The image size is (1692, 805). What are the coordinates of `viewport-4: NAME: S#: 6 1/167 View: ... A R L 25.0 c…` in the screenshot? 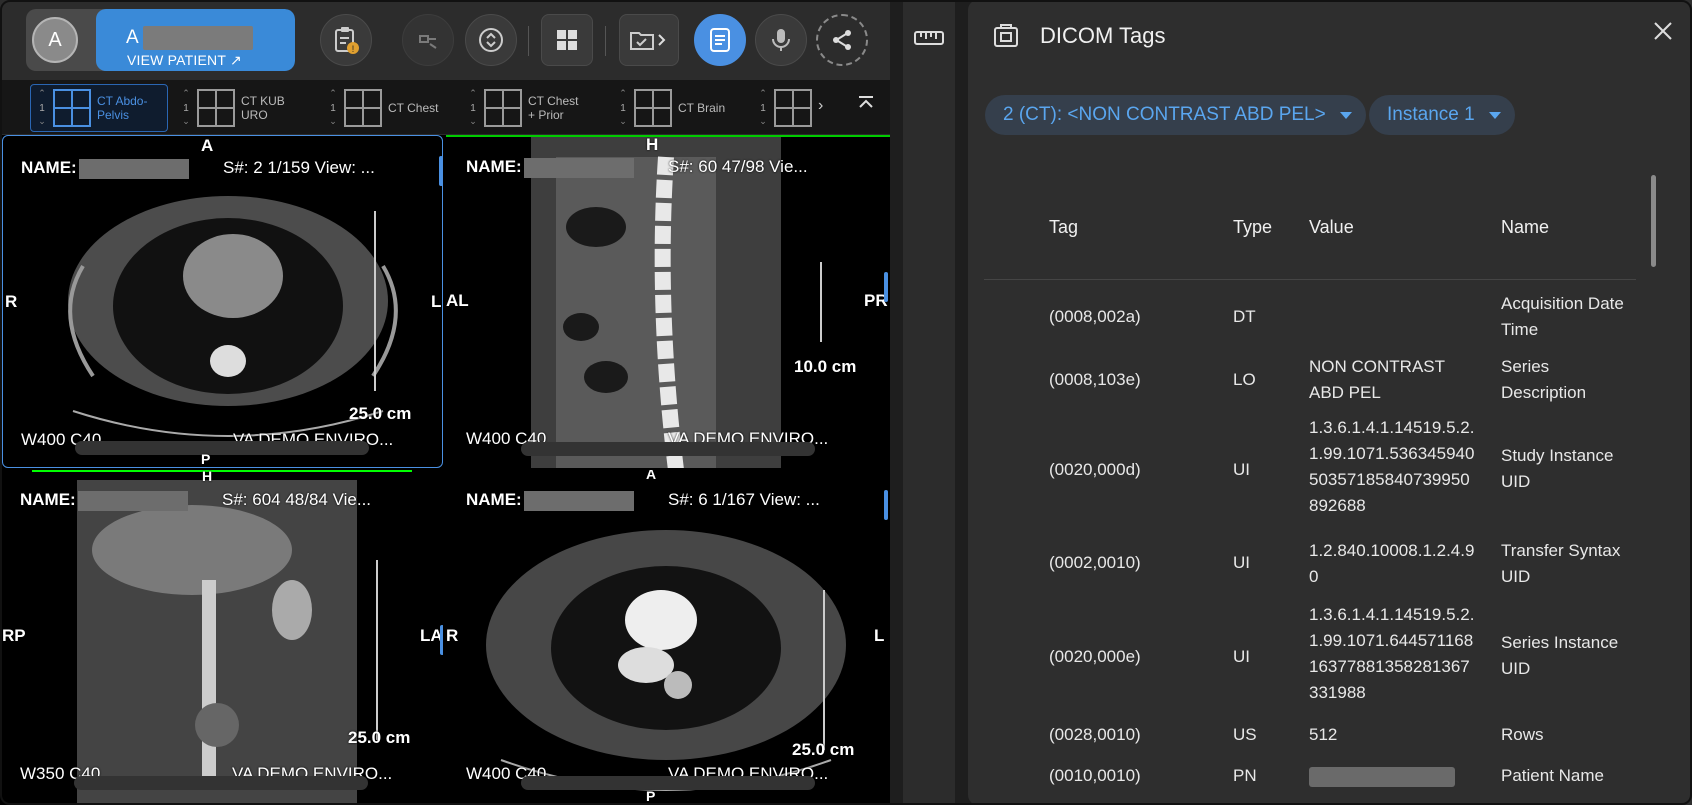 It's located at (668, 637).